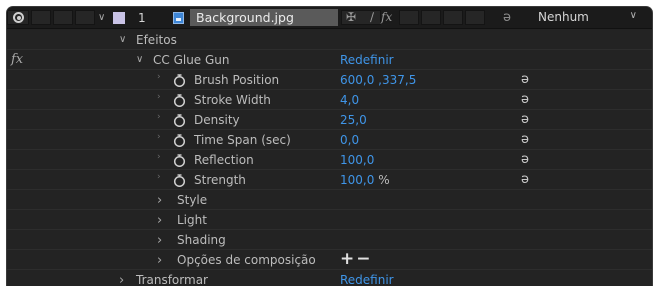  I want to click on property-label: Brush Position, so click(237, 80).